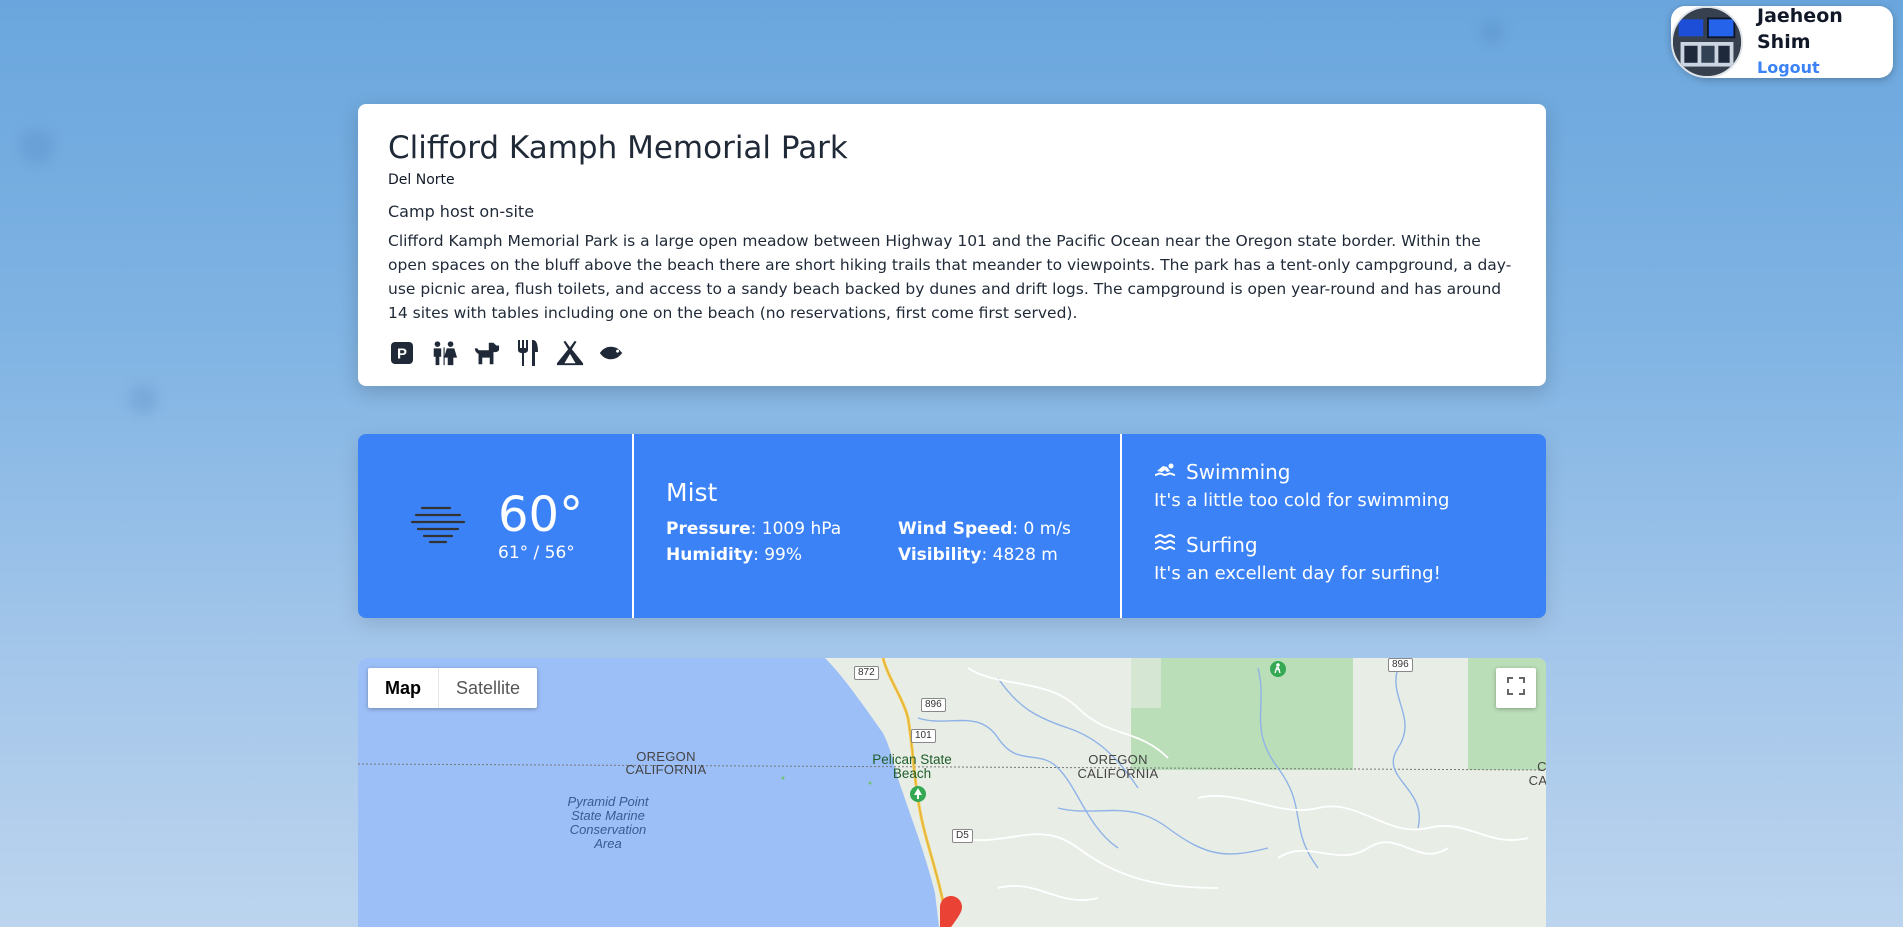  What do you see at coordinates (1166, 472) in the screenshot?
I see `swimmer-icon` at bounding box center [1166, 472].